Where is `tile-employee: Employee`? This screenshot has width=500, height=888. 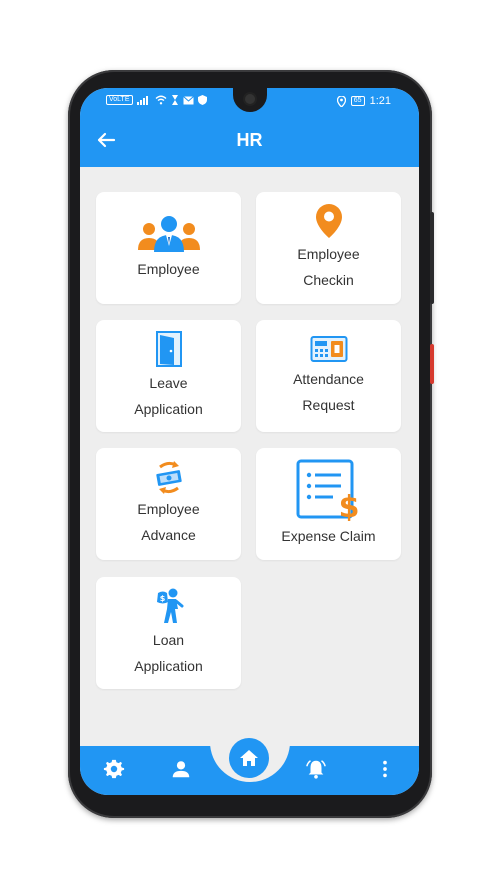 tile-employee: Employee is located at coordinates (168, 248).